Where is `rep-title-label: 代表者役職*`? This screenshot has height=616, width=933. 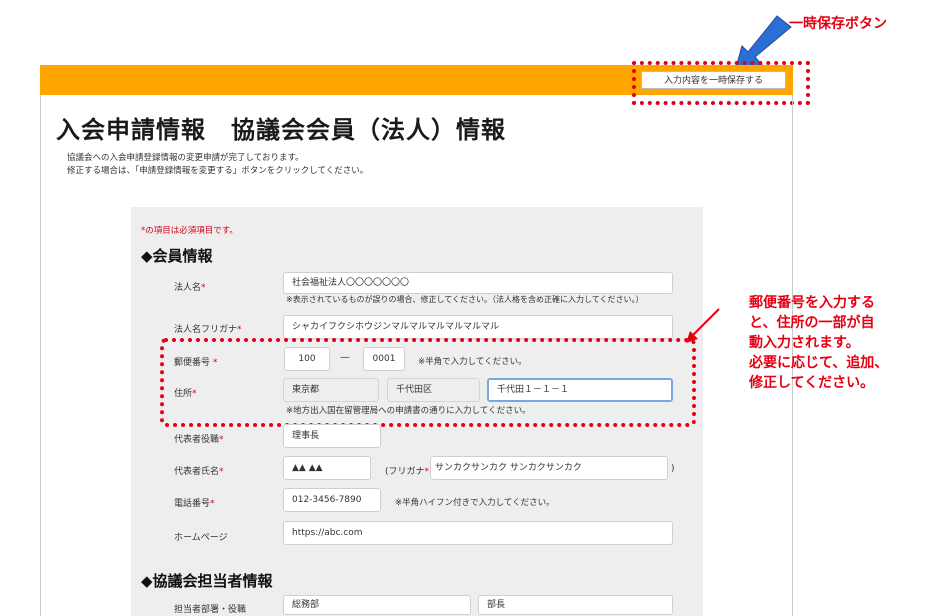
rep-title-label: 代表者役職* is located at coordinates (199, 440).